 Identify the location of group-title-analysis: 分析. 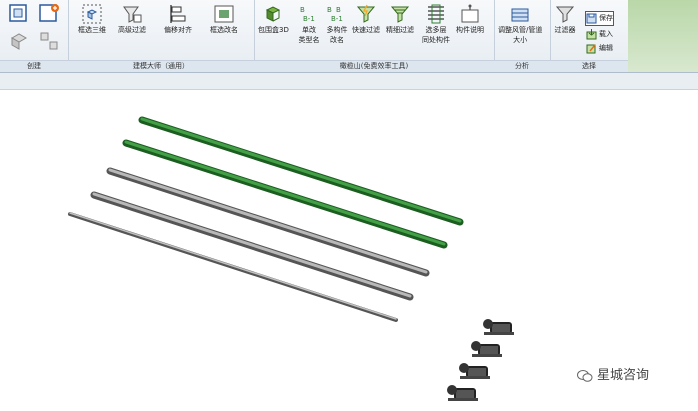
(522, 66).